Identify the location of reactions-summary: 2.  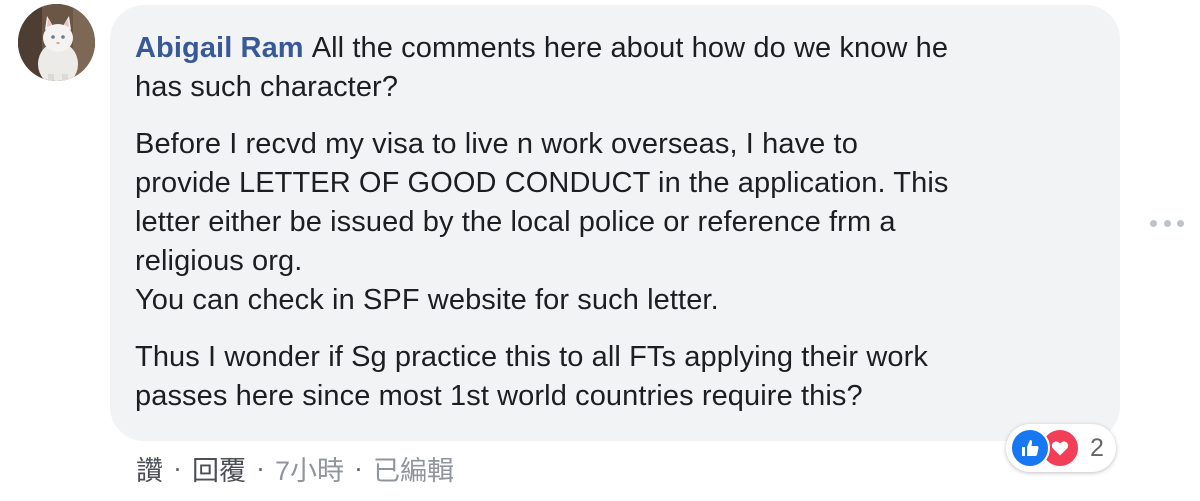
(1061, 448).